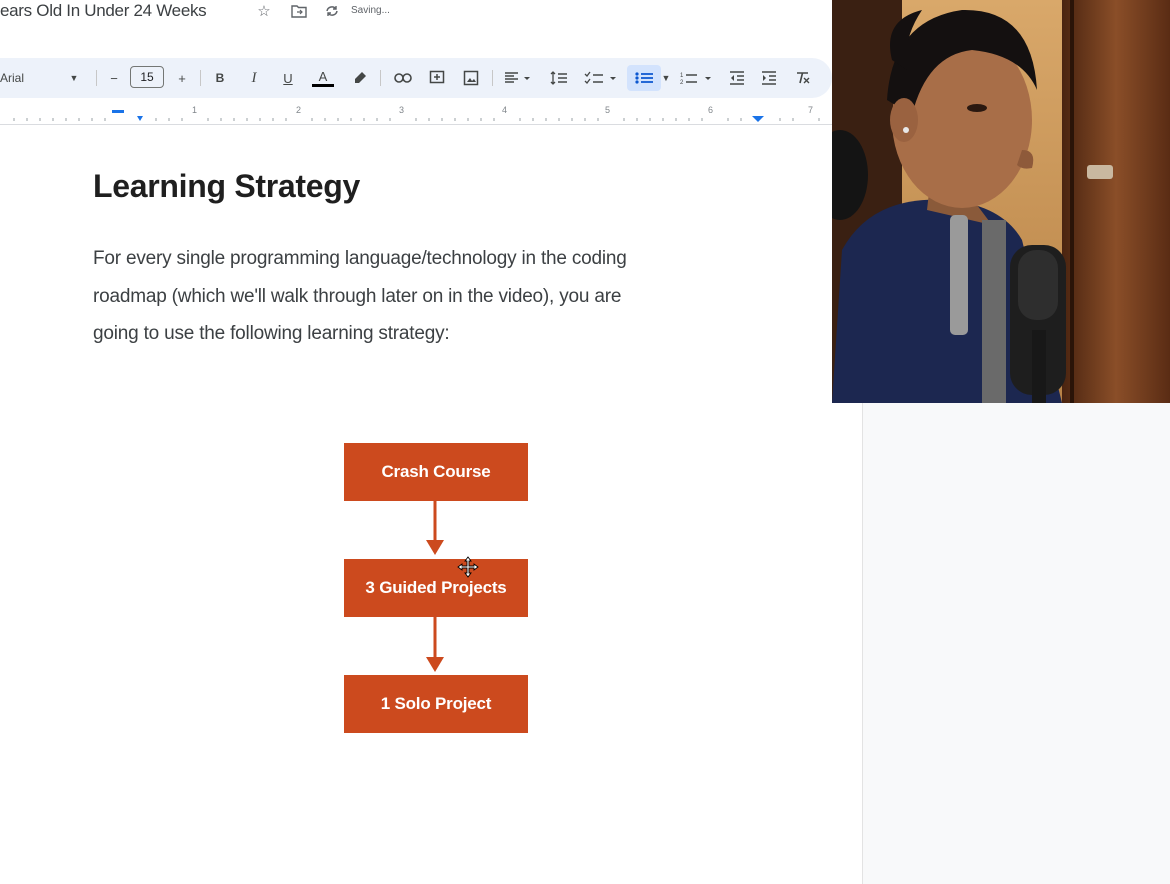 The image size is (1170, 884). What do you see at coordinates (402, 110) in the screenshot?
I see `ruler-mark: 3` at bounding box center [402, 110].